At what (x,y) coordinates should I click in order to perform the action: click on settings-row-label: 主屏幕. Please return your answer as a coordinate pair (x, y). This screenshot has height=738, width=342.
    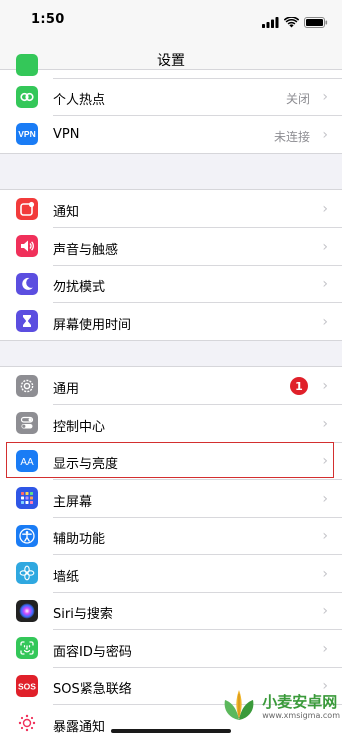
    Looking at the image, I should click on (73, 502).